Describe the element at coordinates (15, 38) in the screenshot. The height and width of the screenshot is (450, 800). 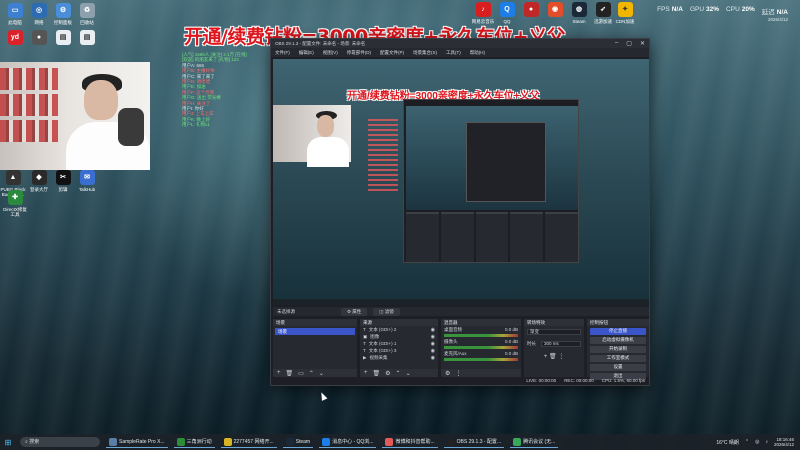
I see `desktop-icon-yd: yd` at that location.